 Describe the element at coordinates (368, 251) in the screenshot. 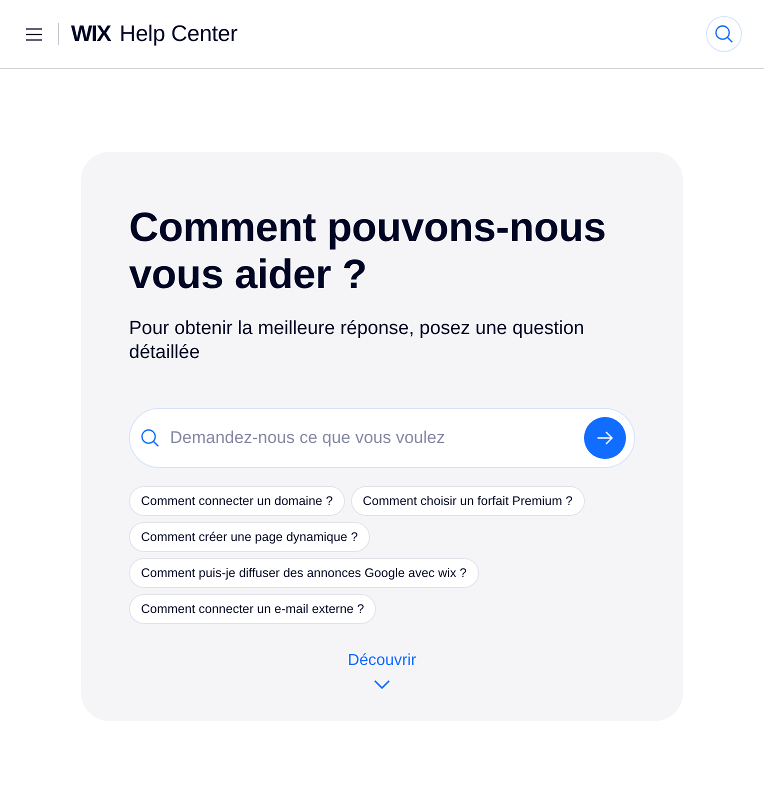

I see `hero-title: Comment pouvons-nous vous aider ?` at that location.